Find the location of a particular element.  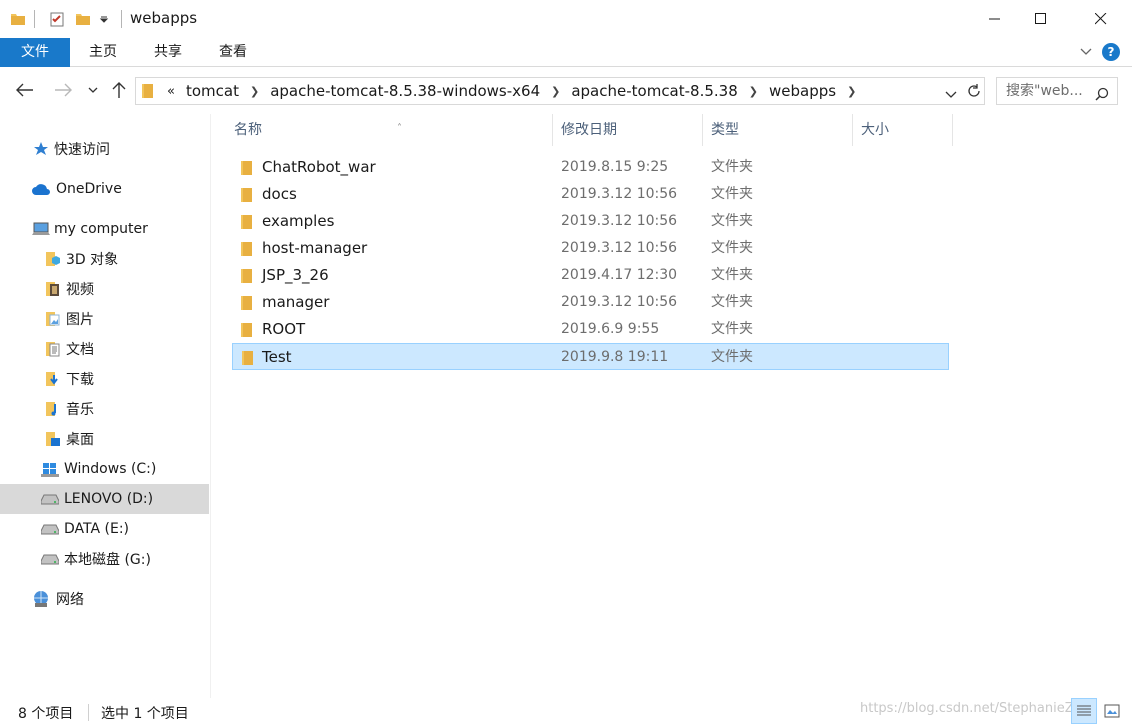

column-header-label: 类型 is located at coordinates (725, 130).